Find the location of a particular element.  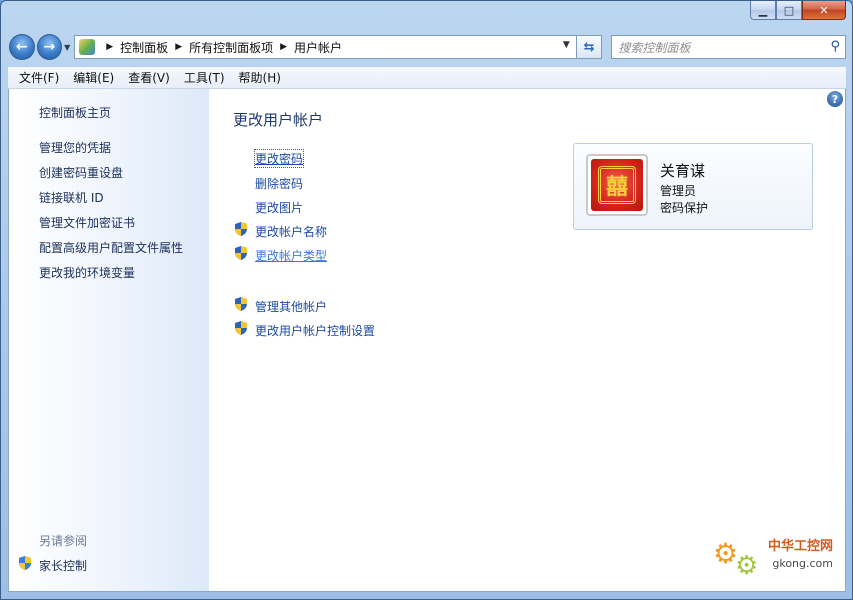

maximize-button: □ is located at coordinates (789, 10).